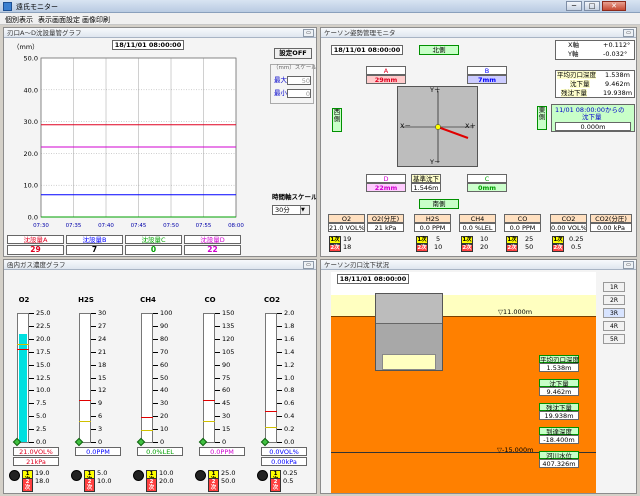  I want to click on gas-header-ch4: CH4, so click(477, 218).